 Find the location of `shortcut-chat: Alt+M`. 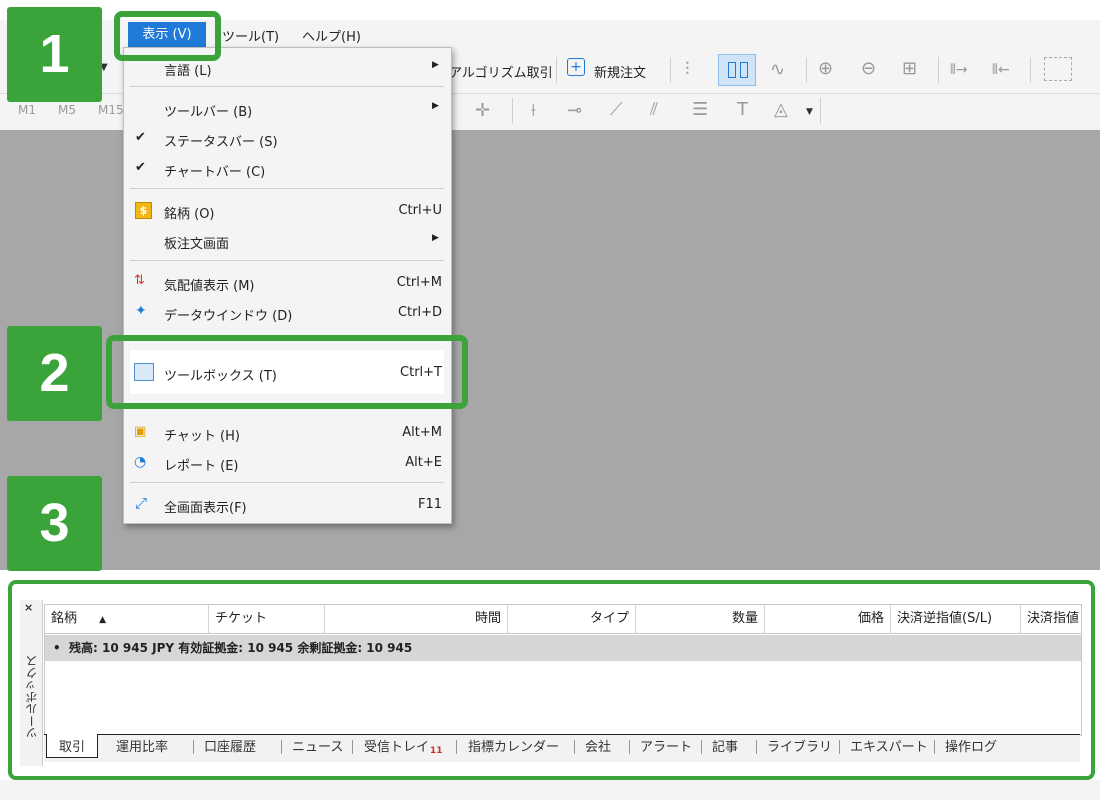

shortcut-chat: Alt+M is located at coordinates (422, 432).